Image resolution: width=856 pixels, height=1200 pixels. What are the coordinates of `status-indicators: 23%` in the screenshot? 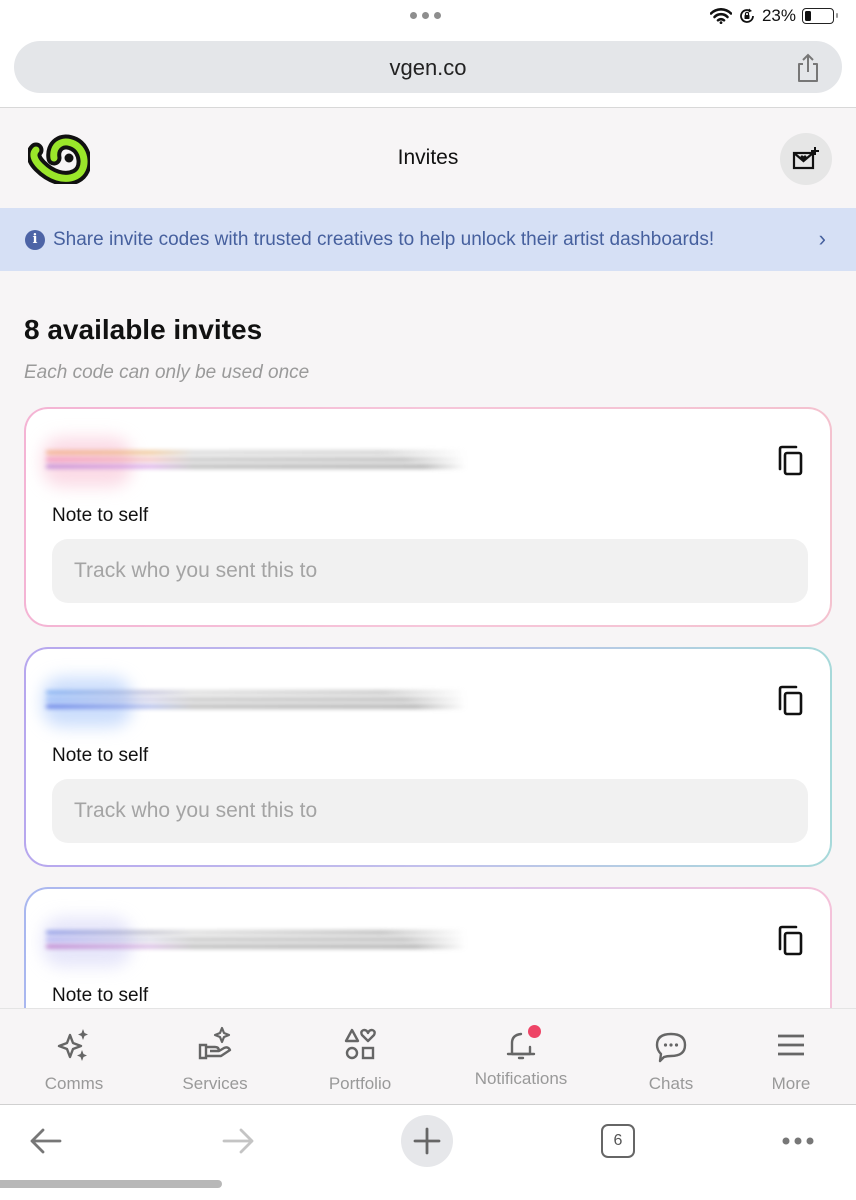 It's located at (773, 16).